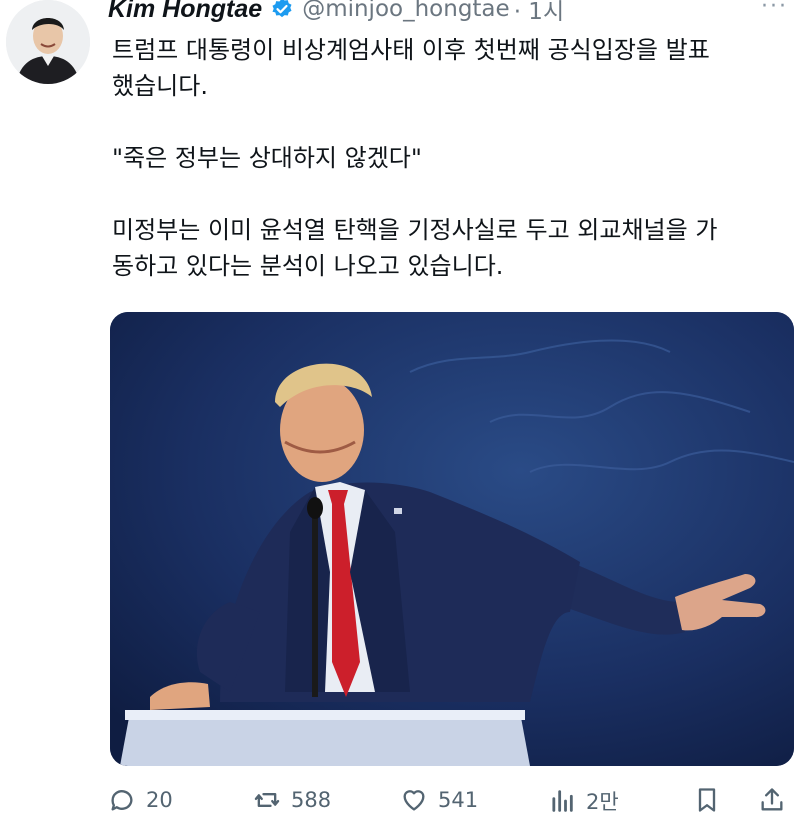 The height and width of the screenshot is (833, 800). What do you see at coordinates (602, 802) in the screenshot?
I see `views-count: 2만` at bounding box center [602, 802].